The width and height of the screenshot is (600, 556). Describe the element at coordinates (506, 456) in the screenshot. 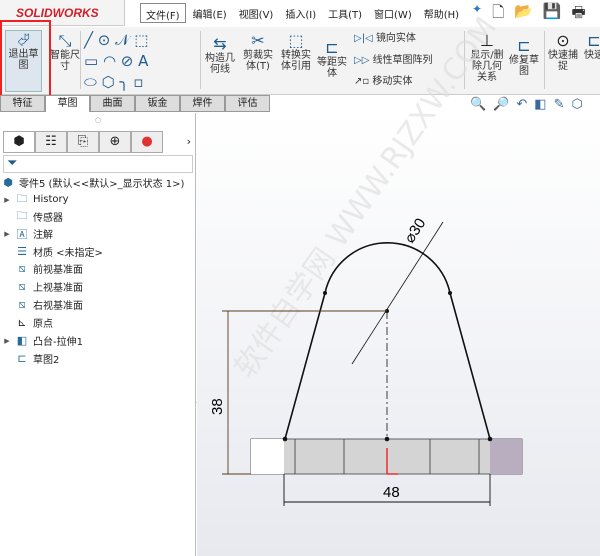

I see `base-face-shaded` at that location.